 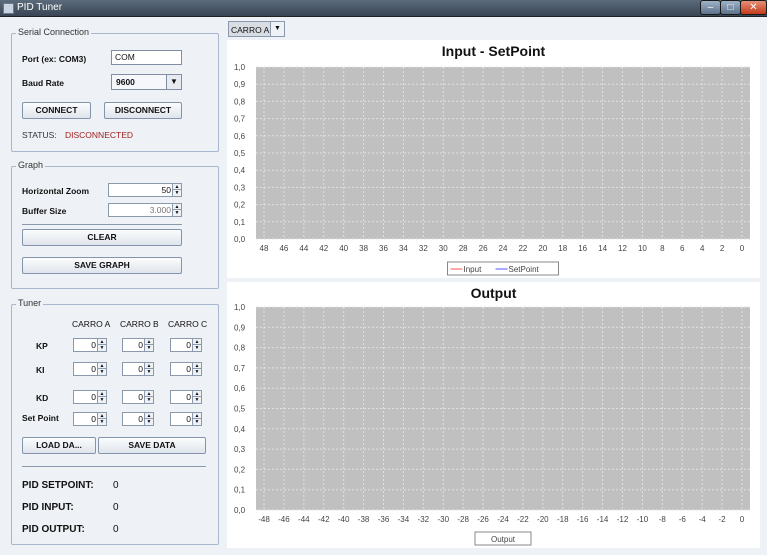 What do you see at coordinates (682, 248) in the screenshot?
I see `x-tick-label: 6` at bounding box center [682, 248].